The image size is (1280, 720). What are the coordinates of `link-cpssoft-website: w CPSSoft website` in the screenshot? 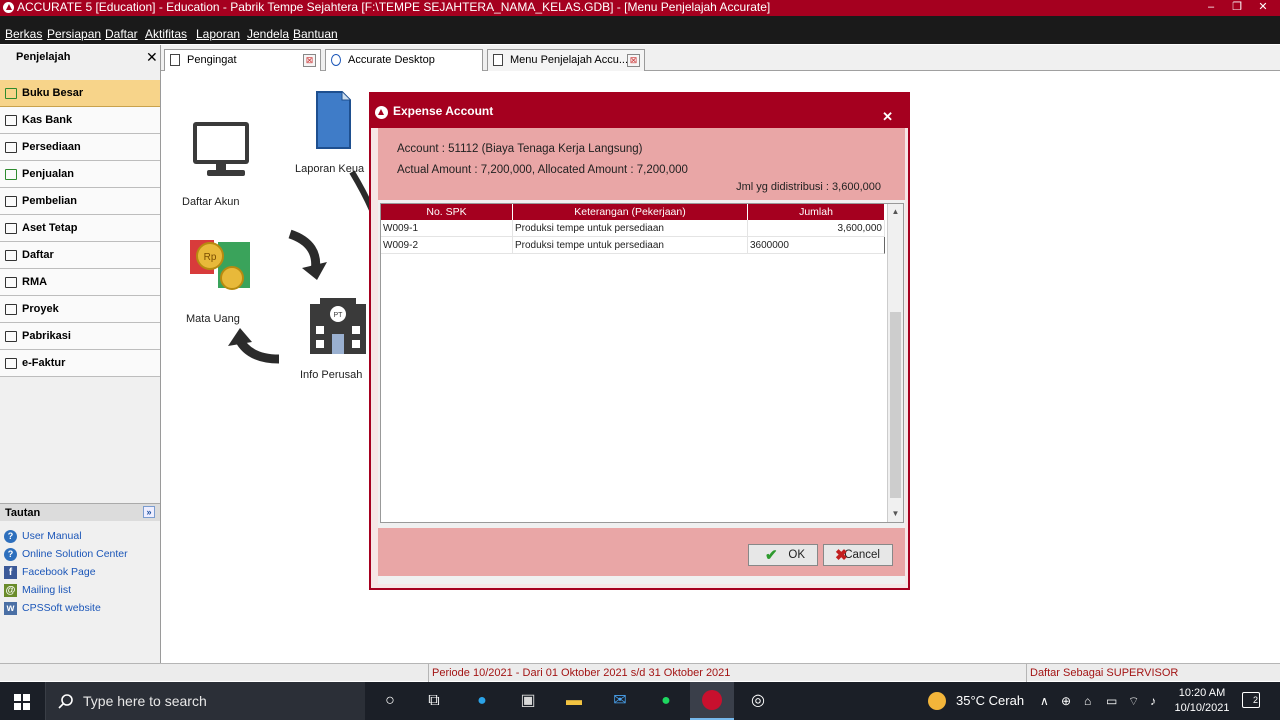 It's located at (52, 608).